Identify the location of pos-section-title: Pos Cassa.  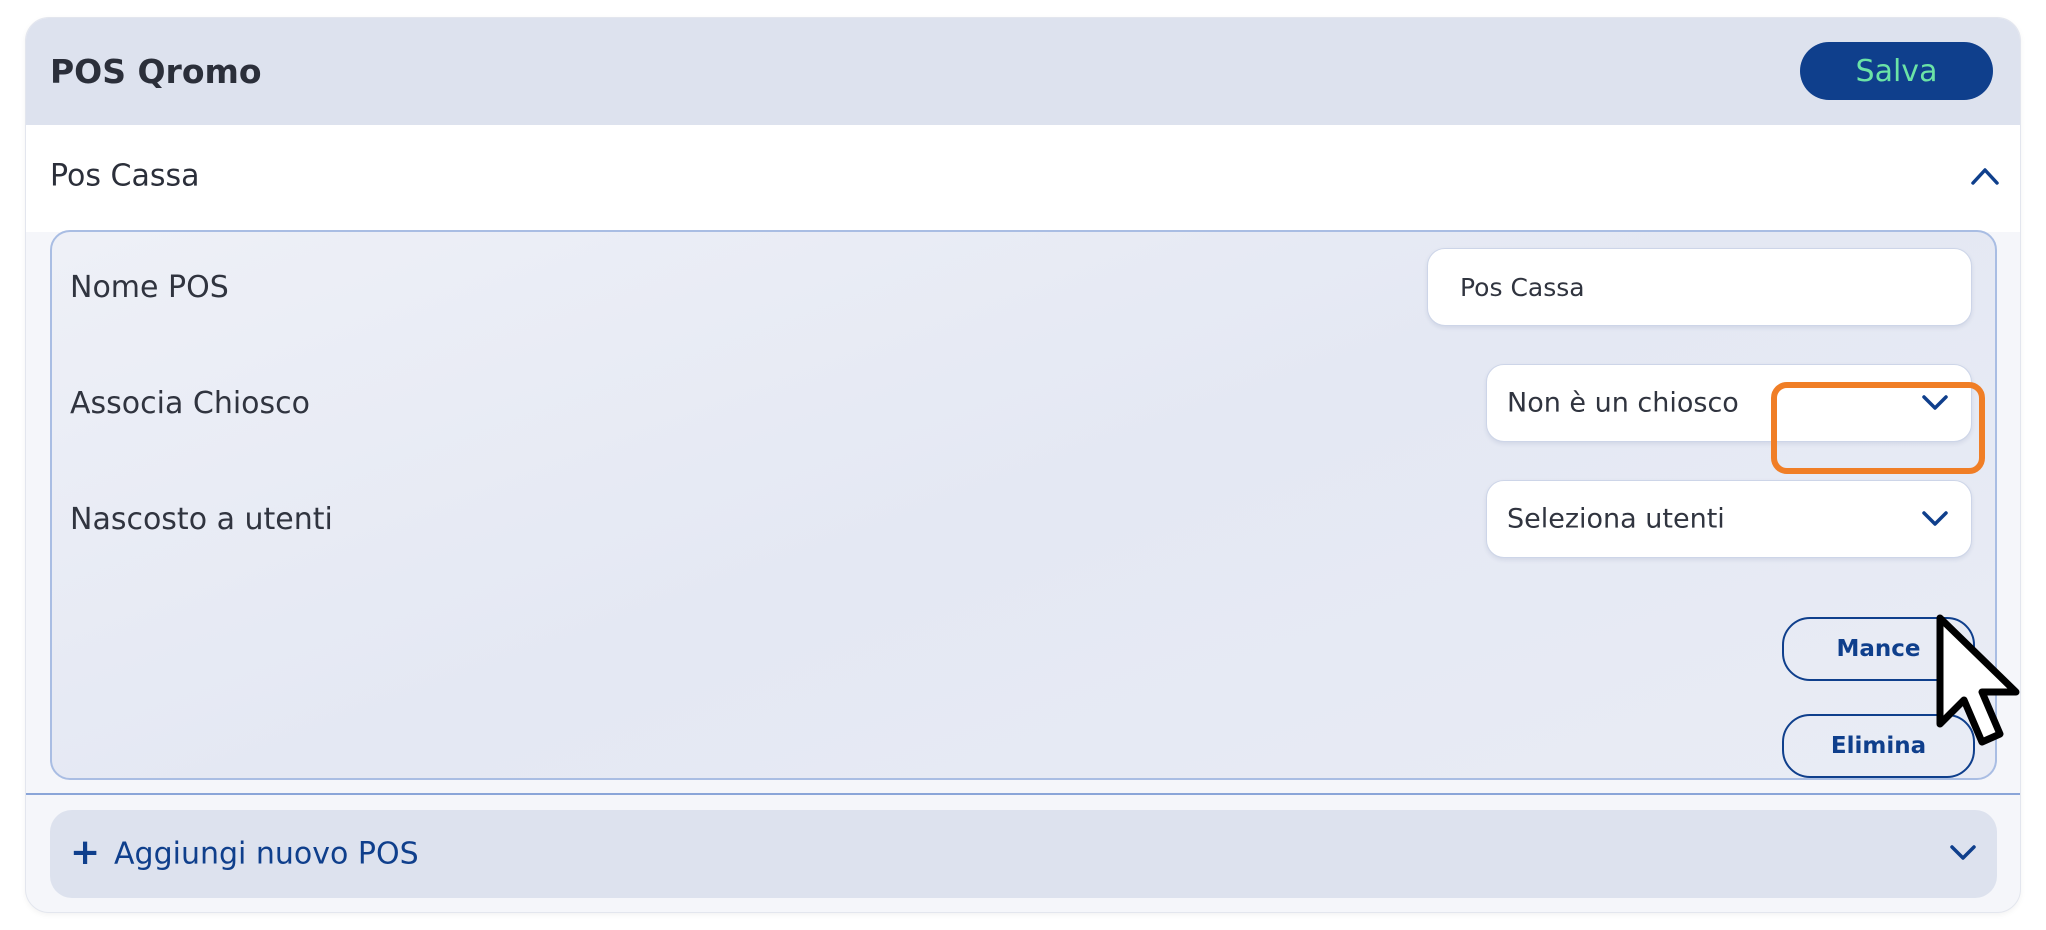
(125, 176).